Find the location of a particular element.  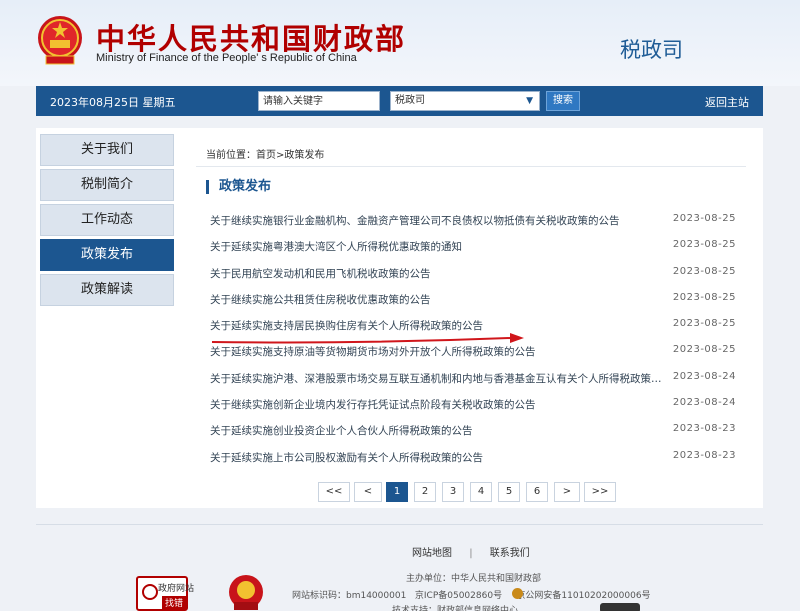

sitemap-link: 网站地图 is located at coordinates (432, 553).